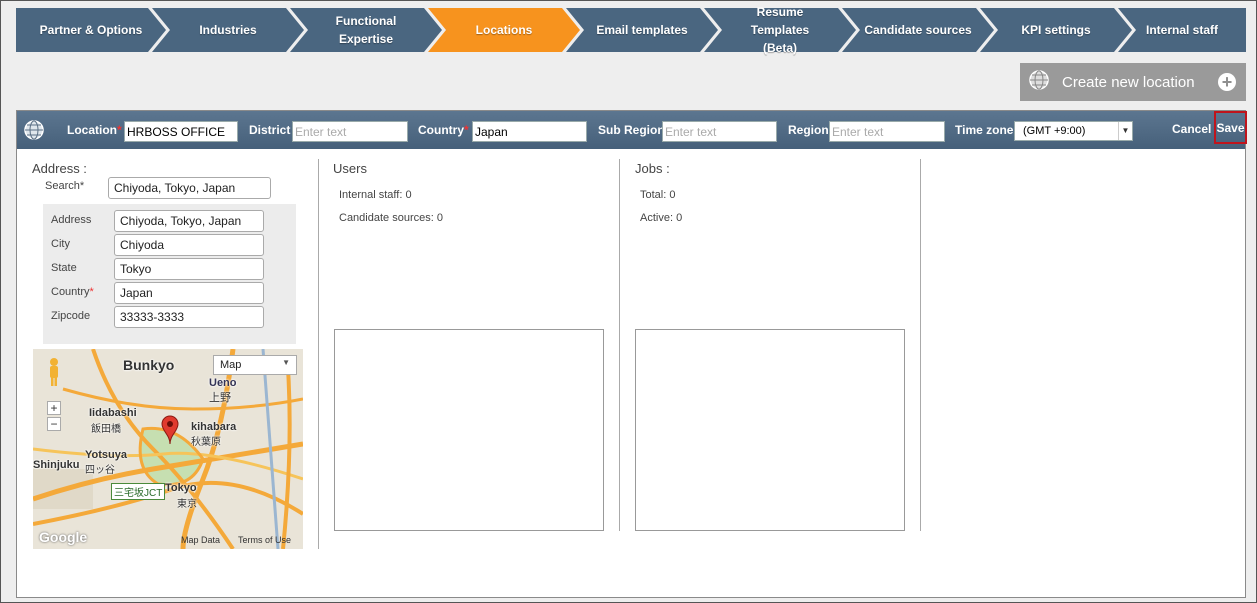  I want to click on zoom-in-button: +, so click(54, 408).